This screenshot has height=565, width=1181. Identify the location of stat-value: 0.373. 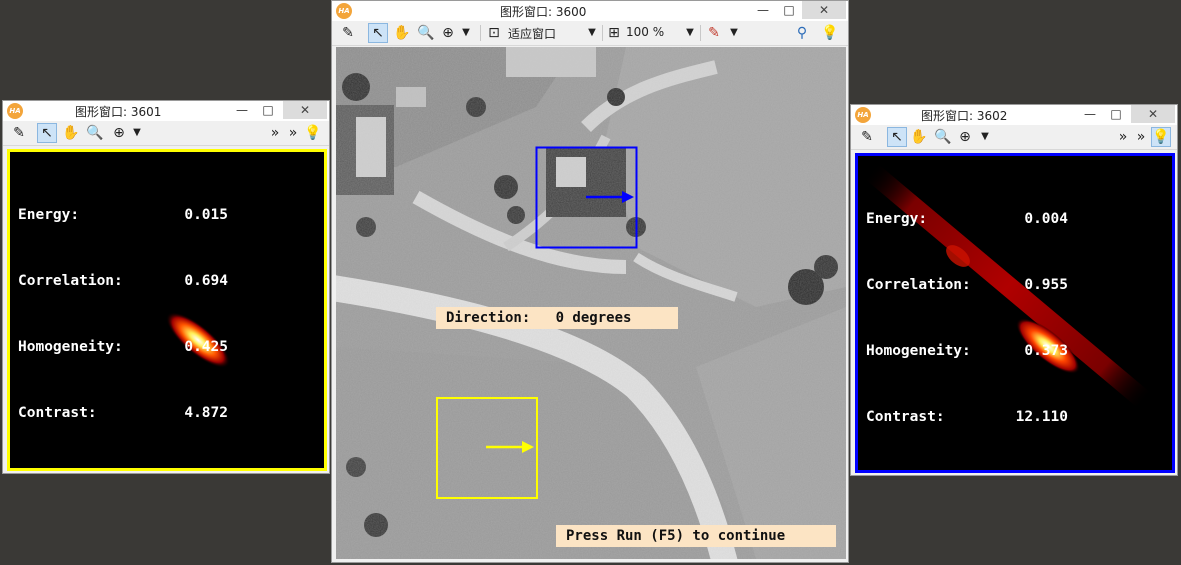
(1046, 351).